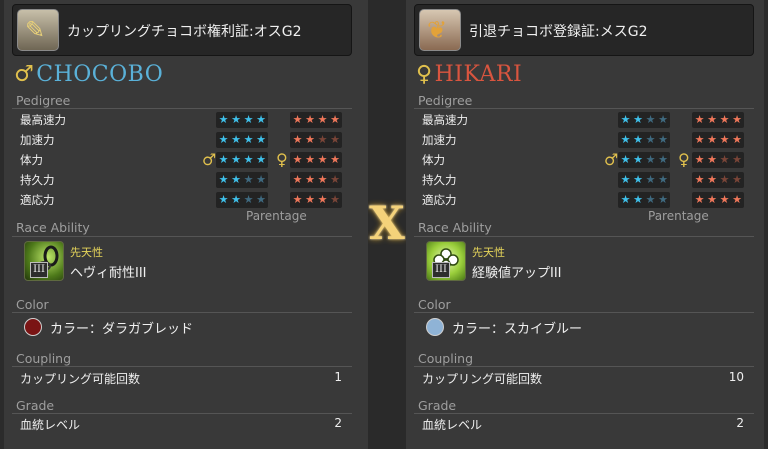  I want to click on color-name: カラー：ダラガブレッド, so click(122, 329).